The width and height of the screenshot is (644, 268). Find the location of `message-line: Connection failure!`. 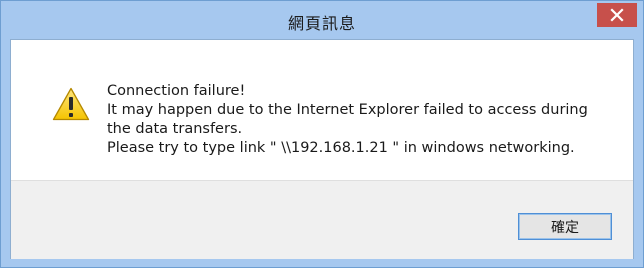

message-line: Connection failure! is located at coordinates (176, 91).